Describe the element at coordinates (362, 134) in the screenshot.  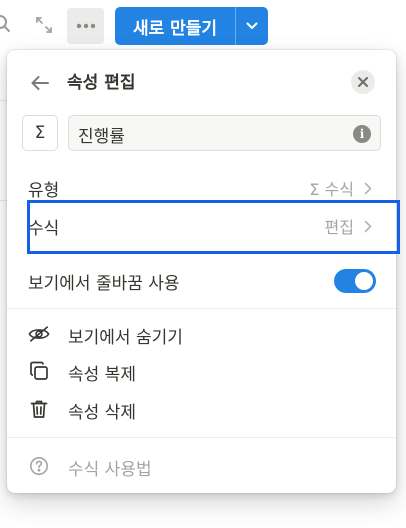
I see `info-icon: i` at that location.